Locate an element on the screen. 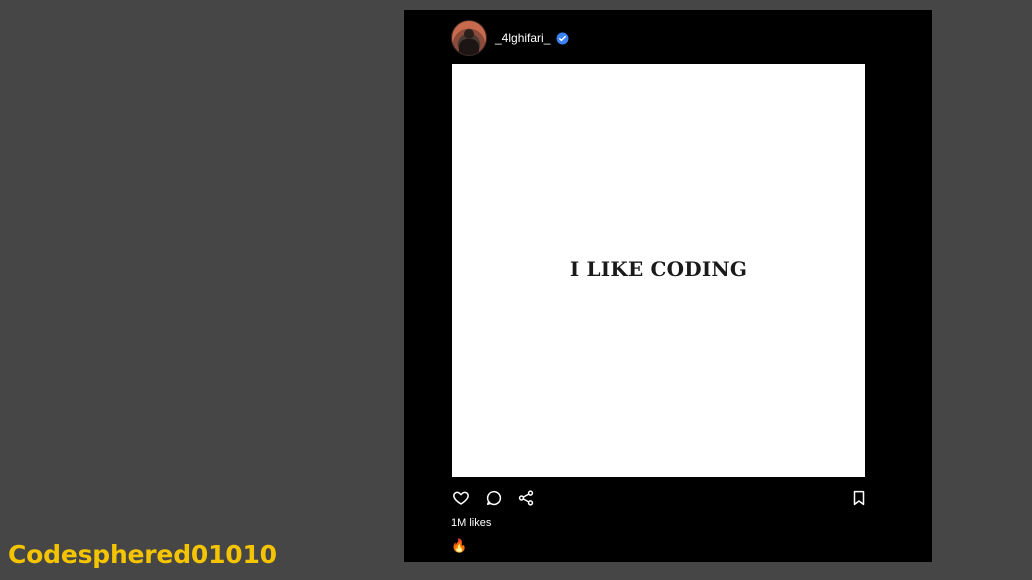 Image resolution: width=1032 pixels, height=580 pixels. avatar is located at coordinates (469, 38).